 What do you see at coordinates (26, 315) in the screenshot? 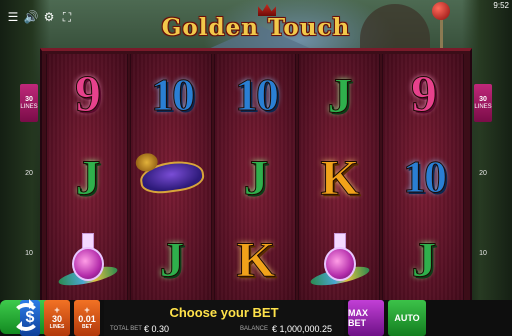
I see `spin-arrows-icon` at bounding box center [26, 315].